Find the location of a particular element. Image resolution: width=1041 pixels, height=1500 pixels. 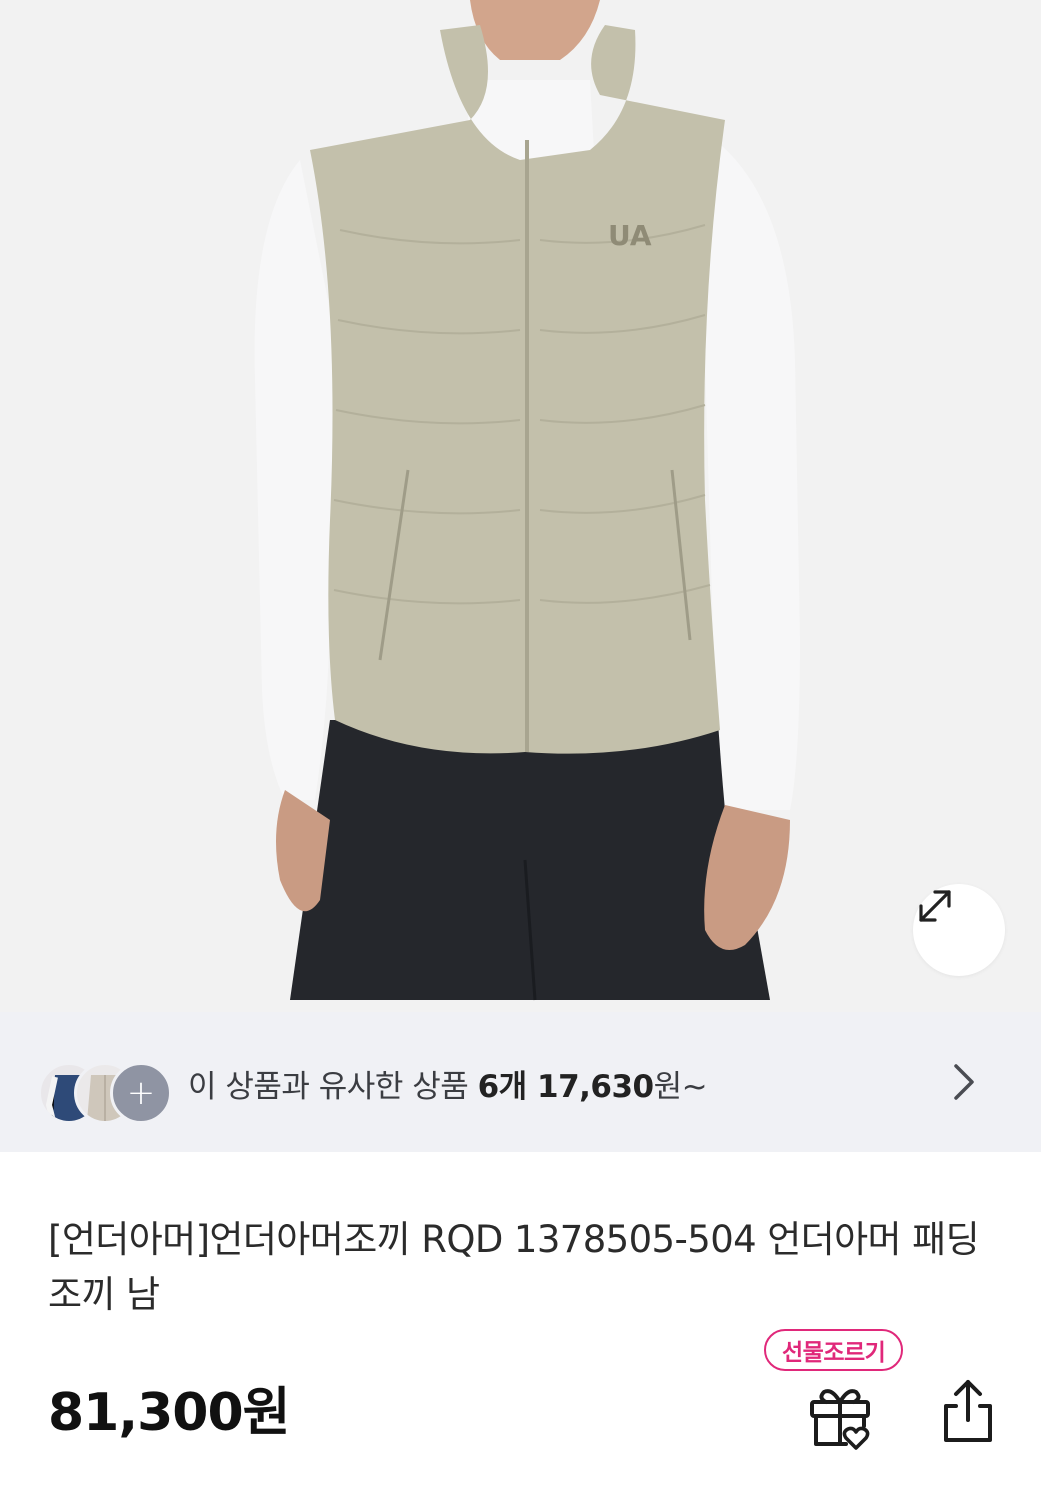

similar-prefix: 이 상품과 유사한 상품 is located at coordinates (333, 1087).